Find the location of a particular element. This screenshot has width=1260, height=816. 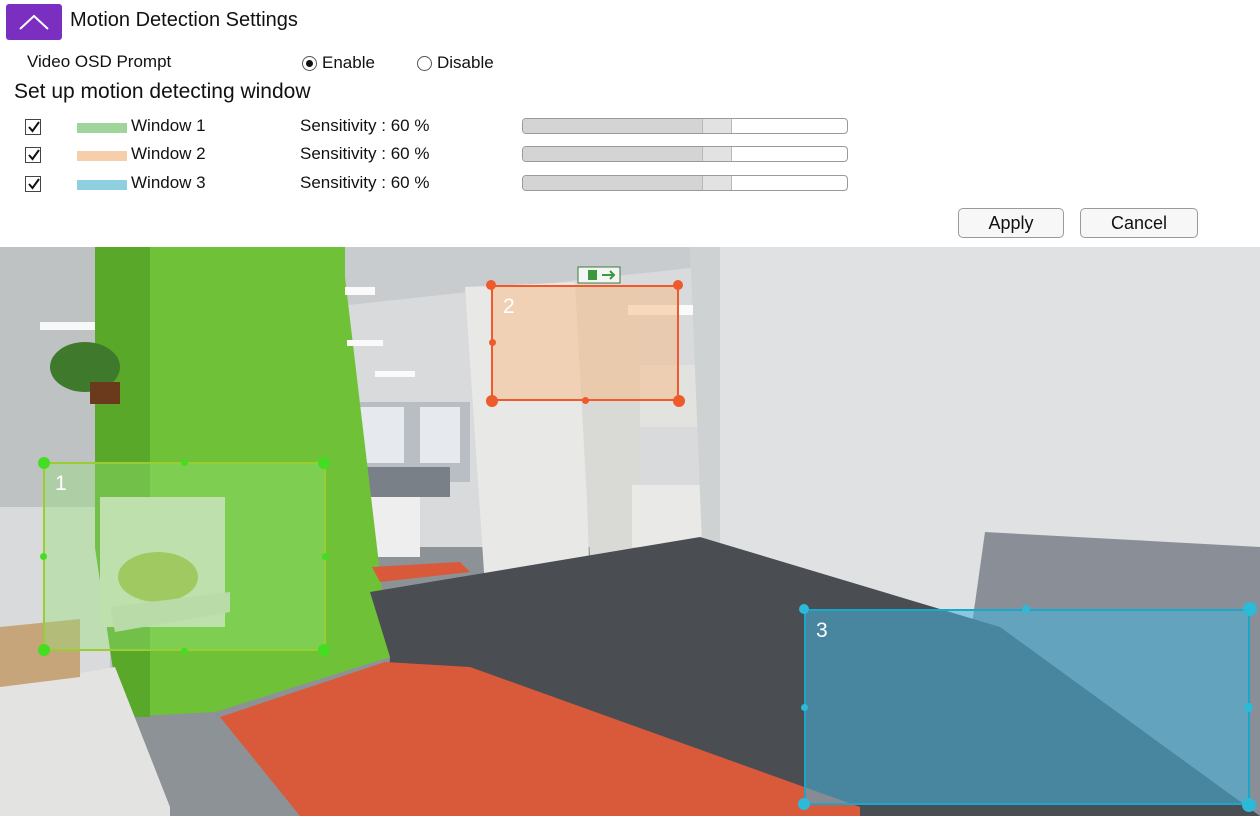

radio-selected-indicator is located at coordinates (309, 63).